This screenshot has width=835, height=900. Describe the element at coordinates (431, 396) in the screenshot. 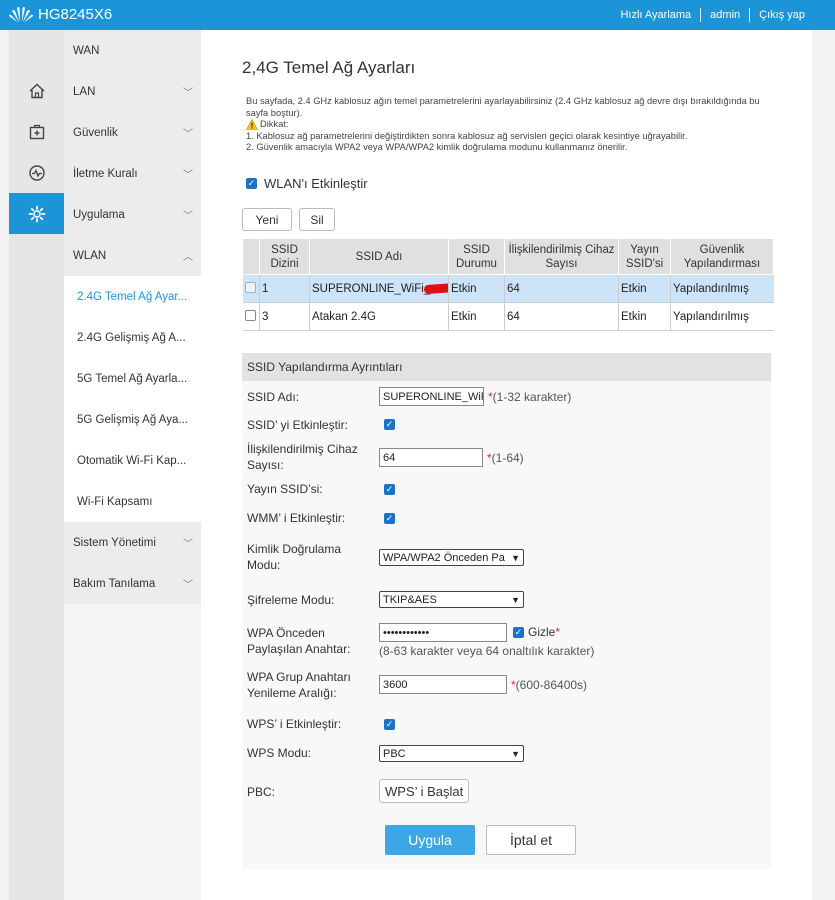

I see `ssid-name-input: SUPERONLINE_WiF` at that location.